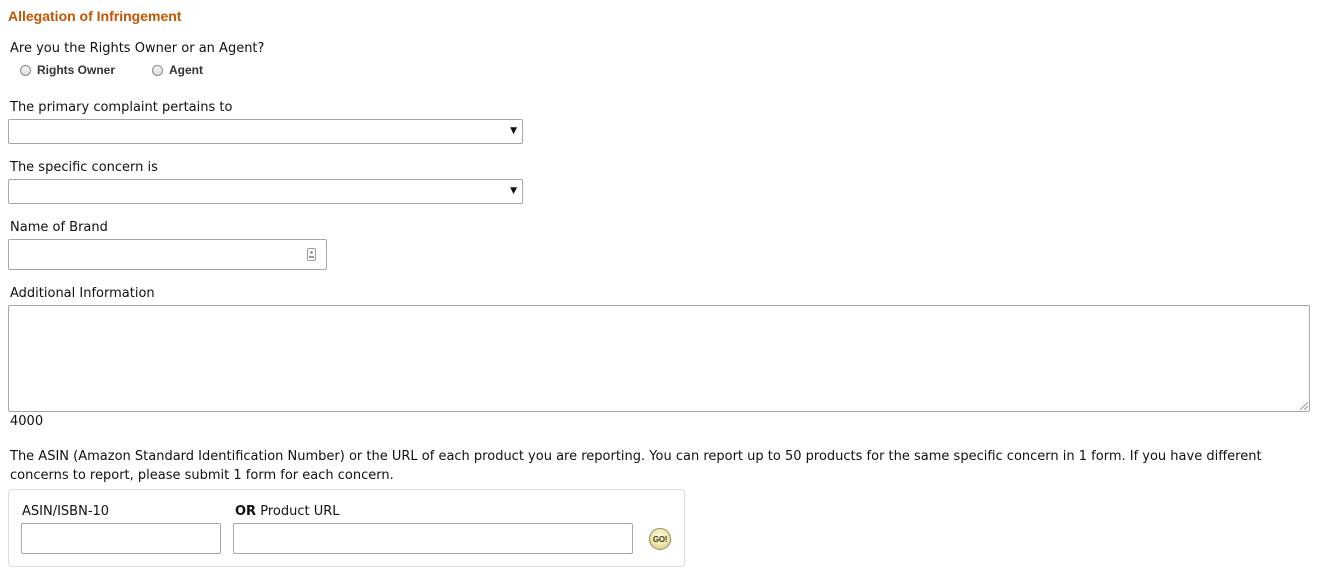  I want to click on section-title: Allegation of Infringement, so click(95, 16).